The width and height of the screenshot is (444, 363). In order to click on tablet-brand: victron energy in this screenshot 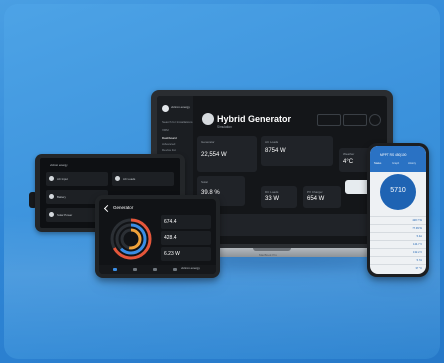, I will do `click(190, 268)`.